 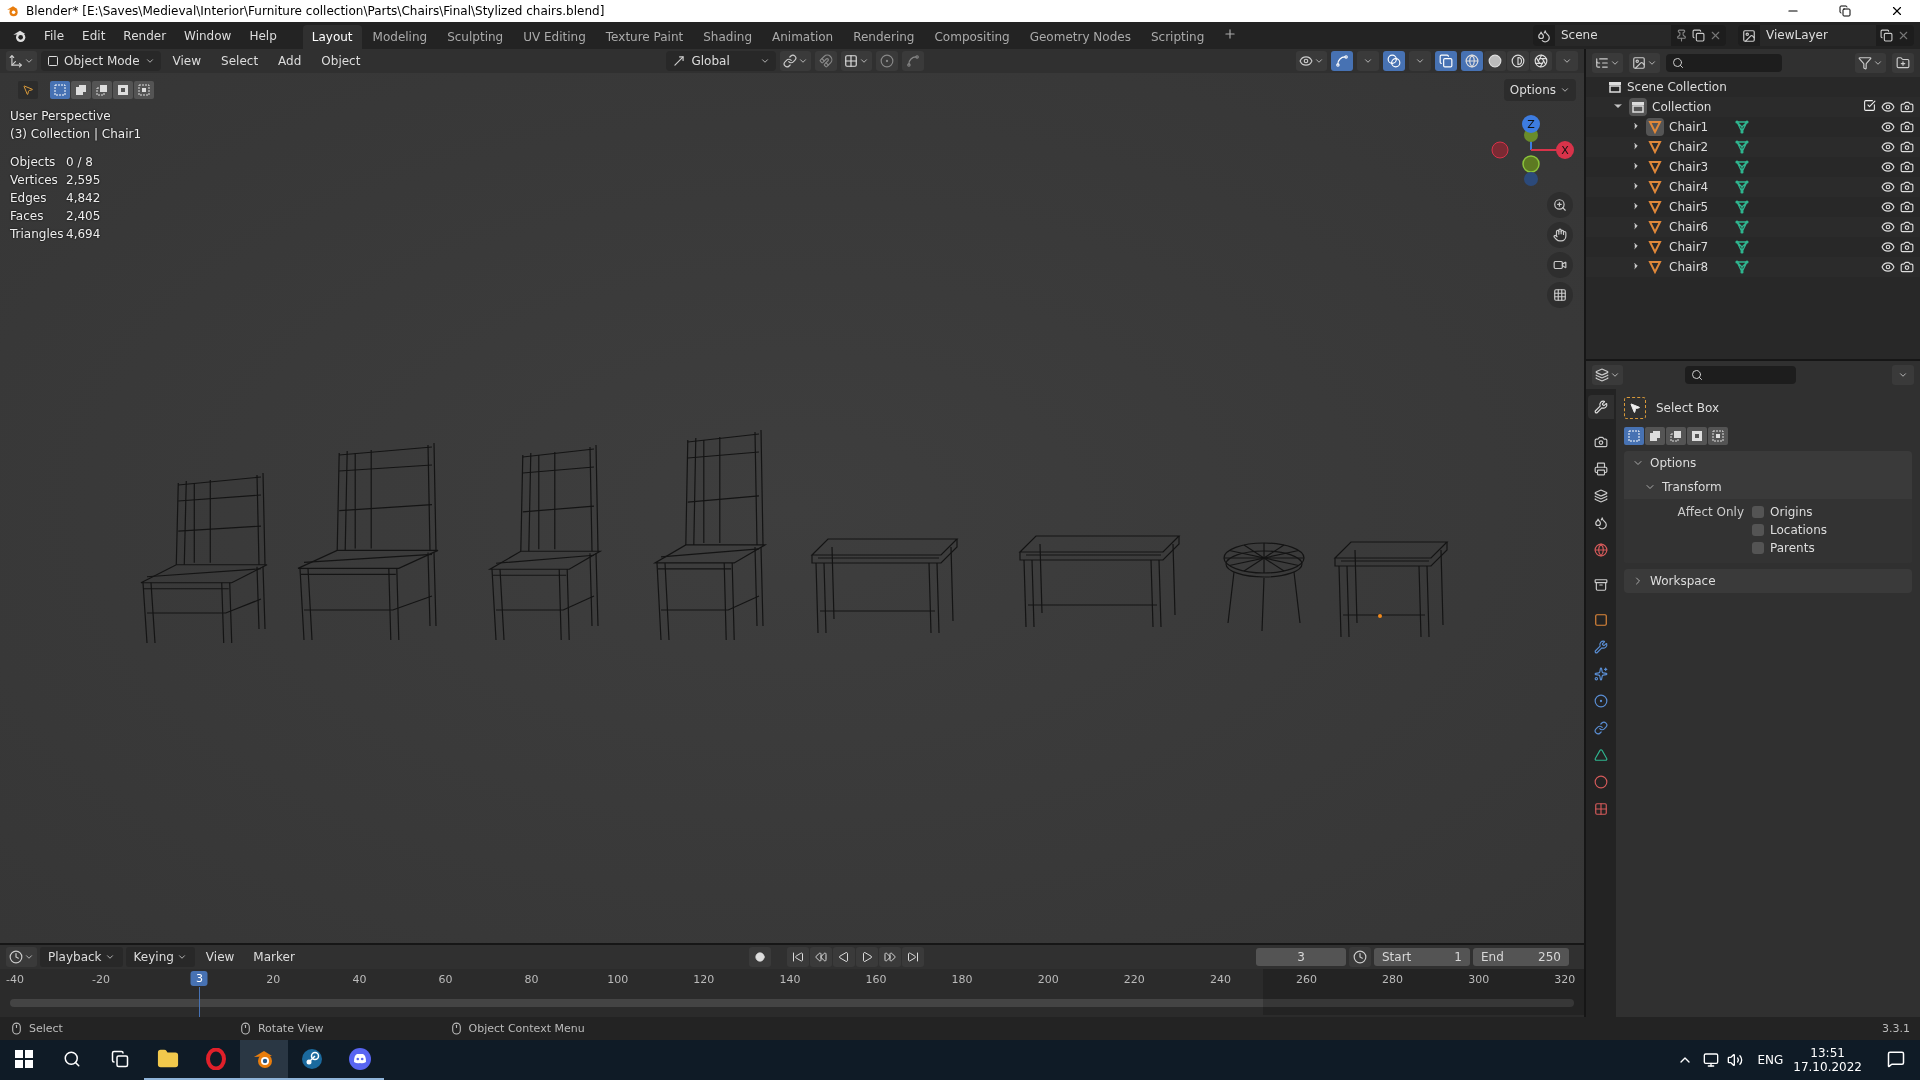 I want to click on object-name: Chair3, so click(x=1689, y=167).